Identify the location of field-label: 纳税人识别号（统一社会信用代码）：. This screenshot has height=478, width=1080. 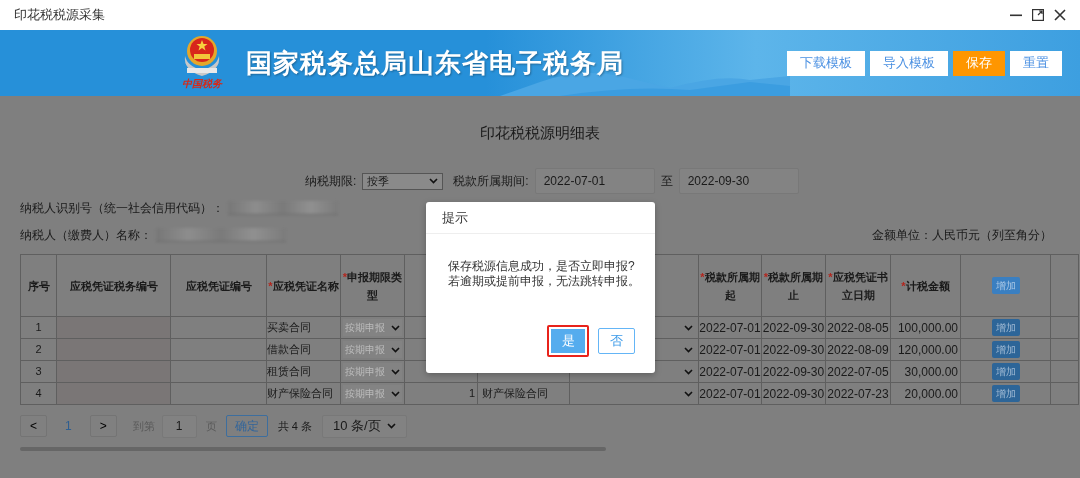
(122, 208).